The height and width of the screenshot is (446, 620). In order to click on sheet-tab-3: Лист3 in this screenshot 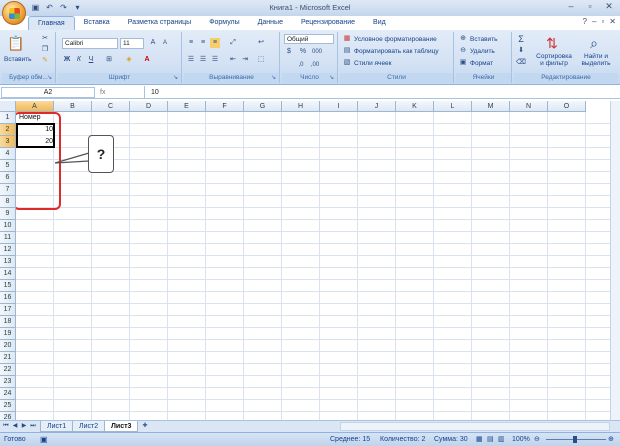, I will do `click(121, 426)`.